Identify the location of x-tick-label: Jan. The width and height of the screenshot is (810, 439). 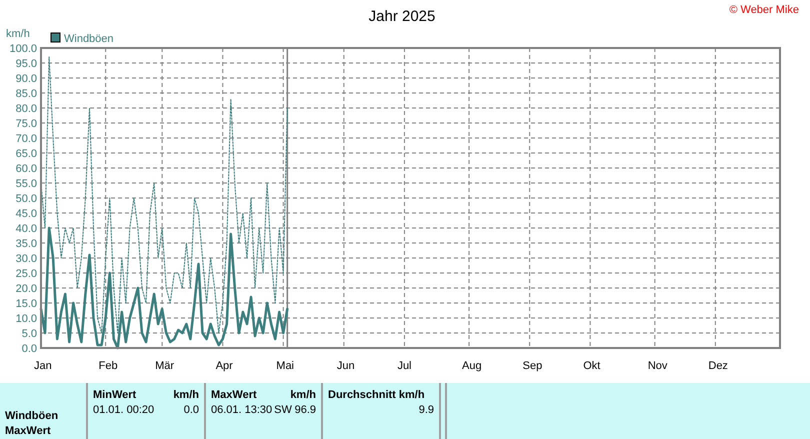
(43, 366).